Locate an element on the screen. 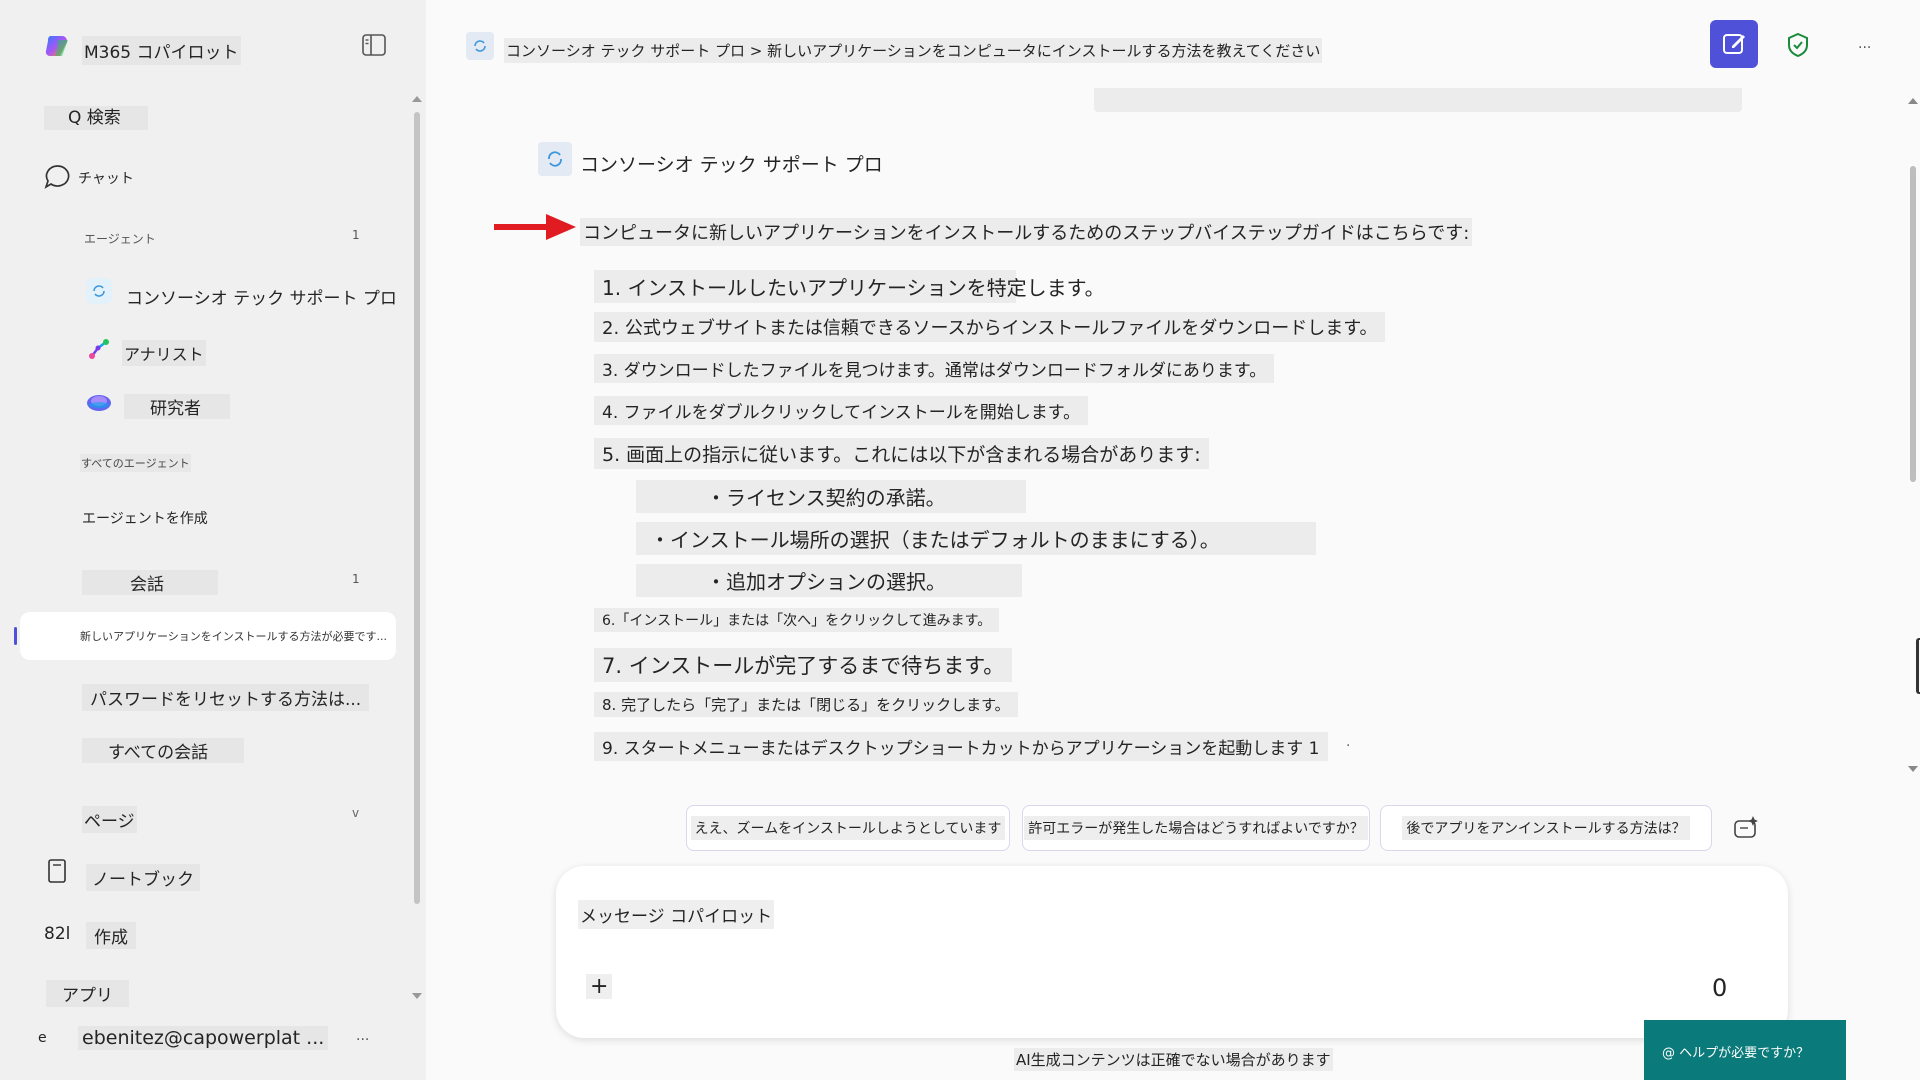 This screenshot has height=1080, width=1920. message-composer: メッセージ コパイロット + 0 is located at coordinates (1172, 952).